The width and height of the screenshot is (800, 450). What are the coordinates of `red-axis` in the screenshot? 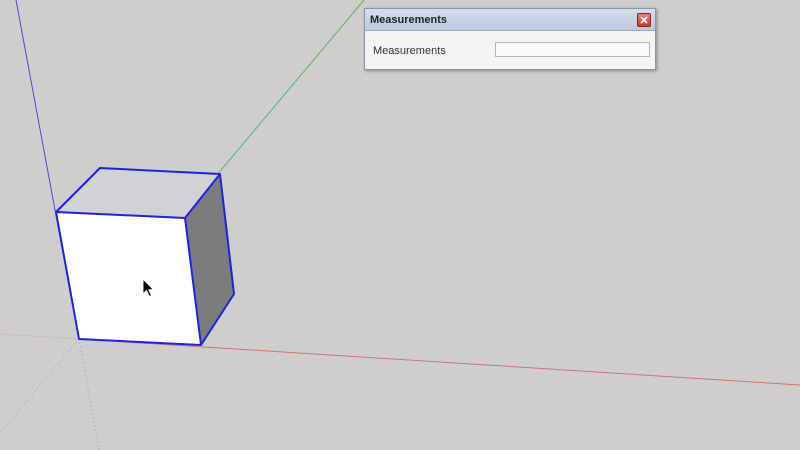 It's located at (439, 362).